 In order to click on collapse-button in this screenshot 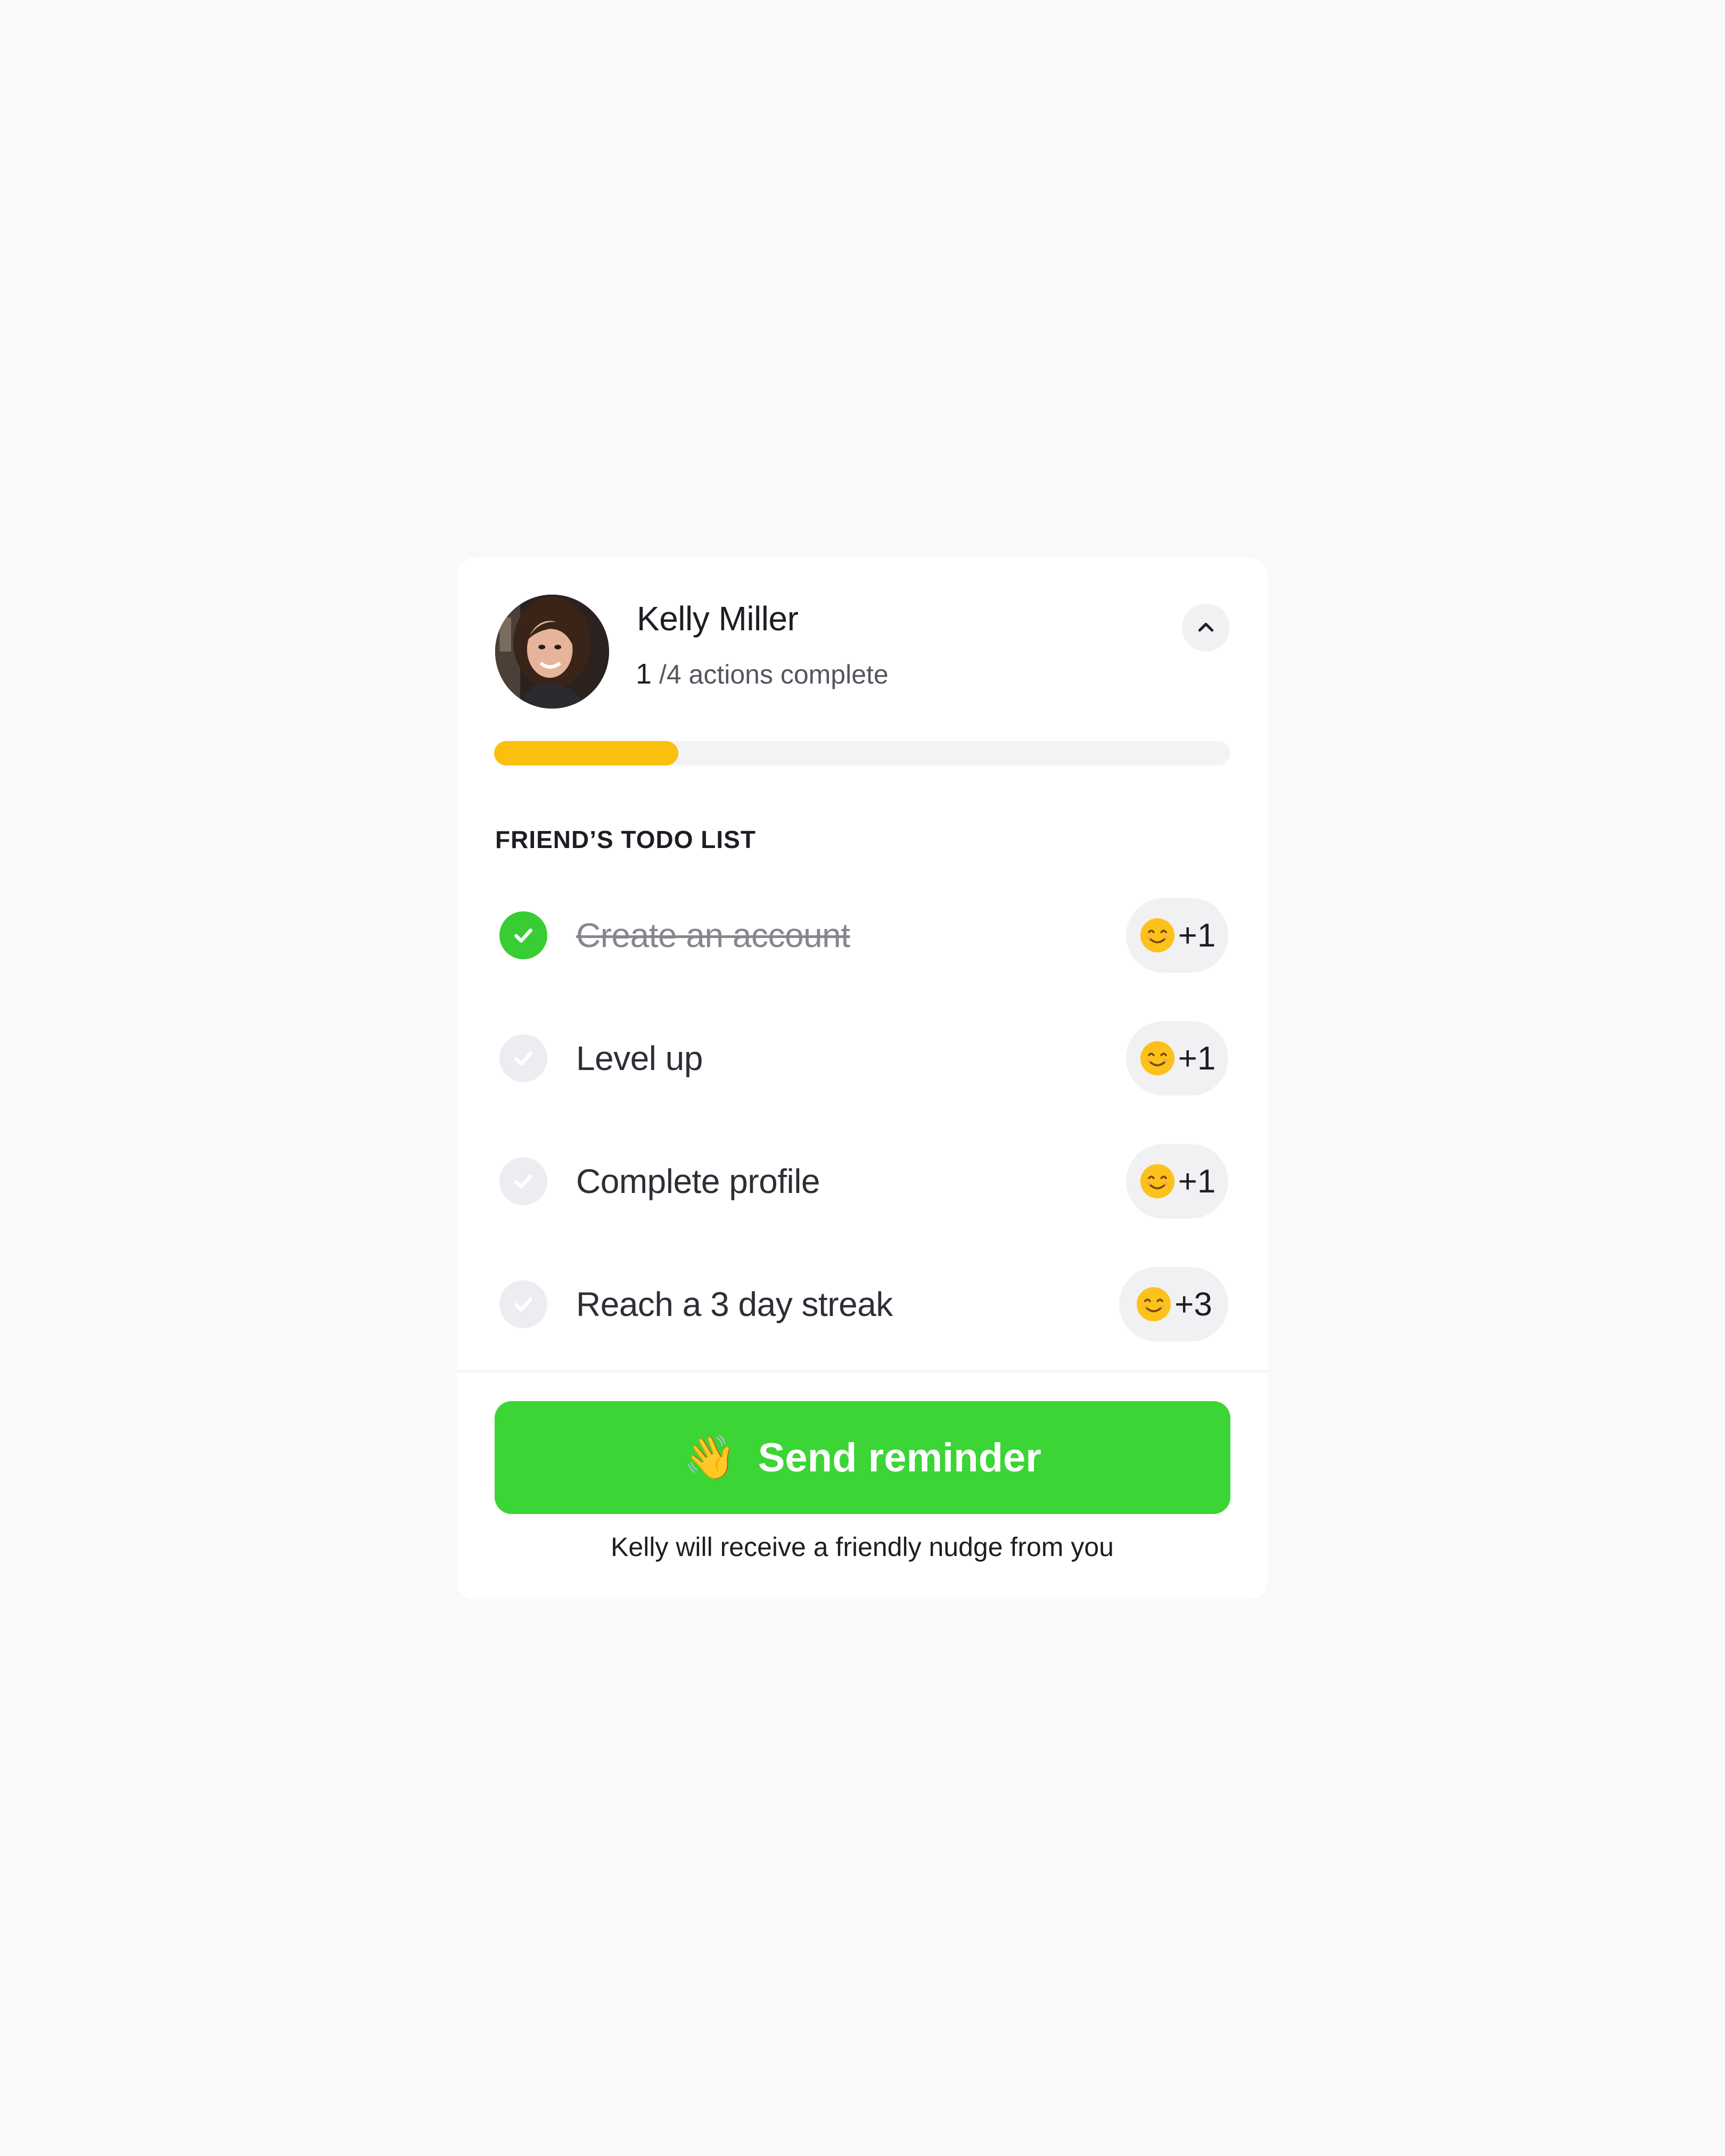, I will do `click(1206, 628)`.